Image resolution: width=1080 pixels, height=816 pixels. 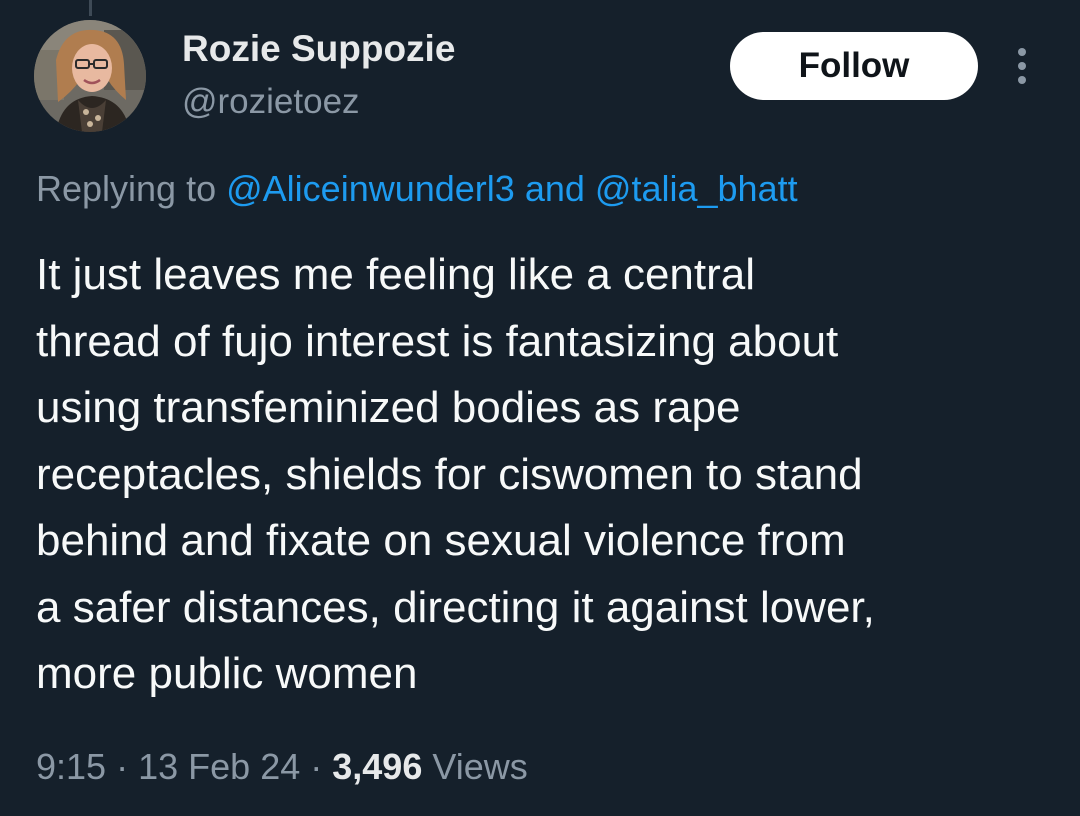 What do you see at coordinates (318, 49) in the screenshot?
I see `author-display-name: Rozie Suppozie` at bounding box center [318, 49].